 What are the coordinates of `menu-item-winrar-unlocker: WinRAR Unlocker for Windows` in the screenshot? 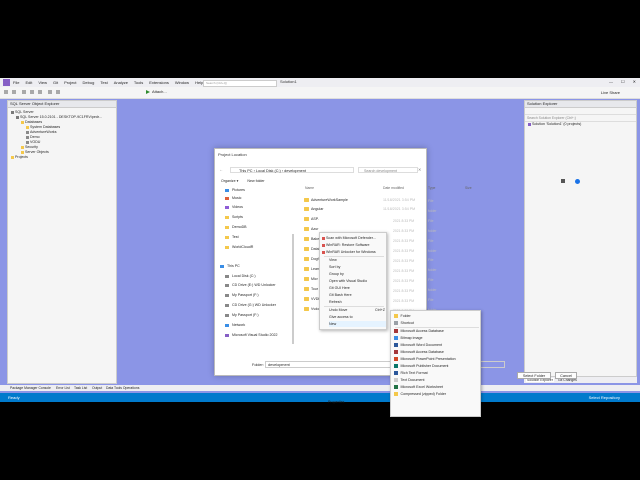 It's located at (349, 252).